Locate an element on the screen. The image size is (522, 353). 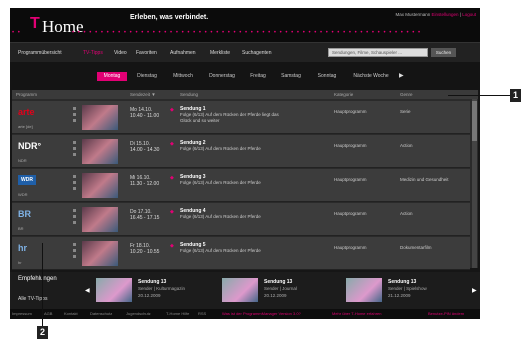
channel-name: arte [de] is located at coordinates (25, 126).